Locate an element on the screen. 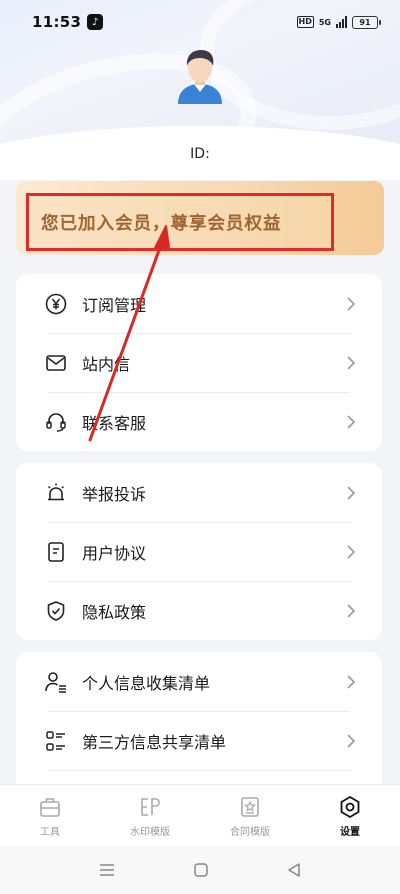  menu-item-label: 举报投诉 is located at coordinates (114, 494).